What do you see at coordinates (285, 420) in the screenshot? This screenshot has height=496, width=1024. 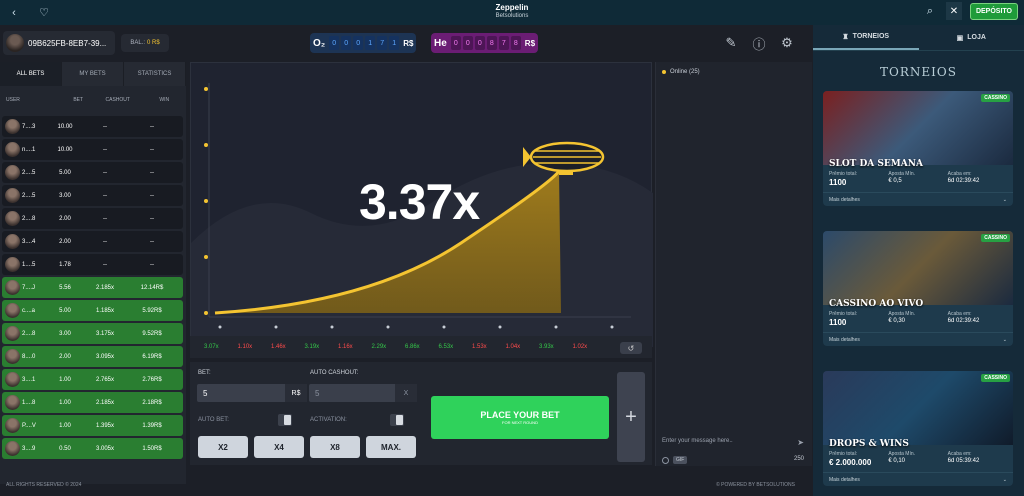 I see `auto-bet-toggle` at bounding box center [285, 420].